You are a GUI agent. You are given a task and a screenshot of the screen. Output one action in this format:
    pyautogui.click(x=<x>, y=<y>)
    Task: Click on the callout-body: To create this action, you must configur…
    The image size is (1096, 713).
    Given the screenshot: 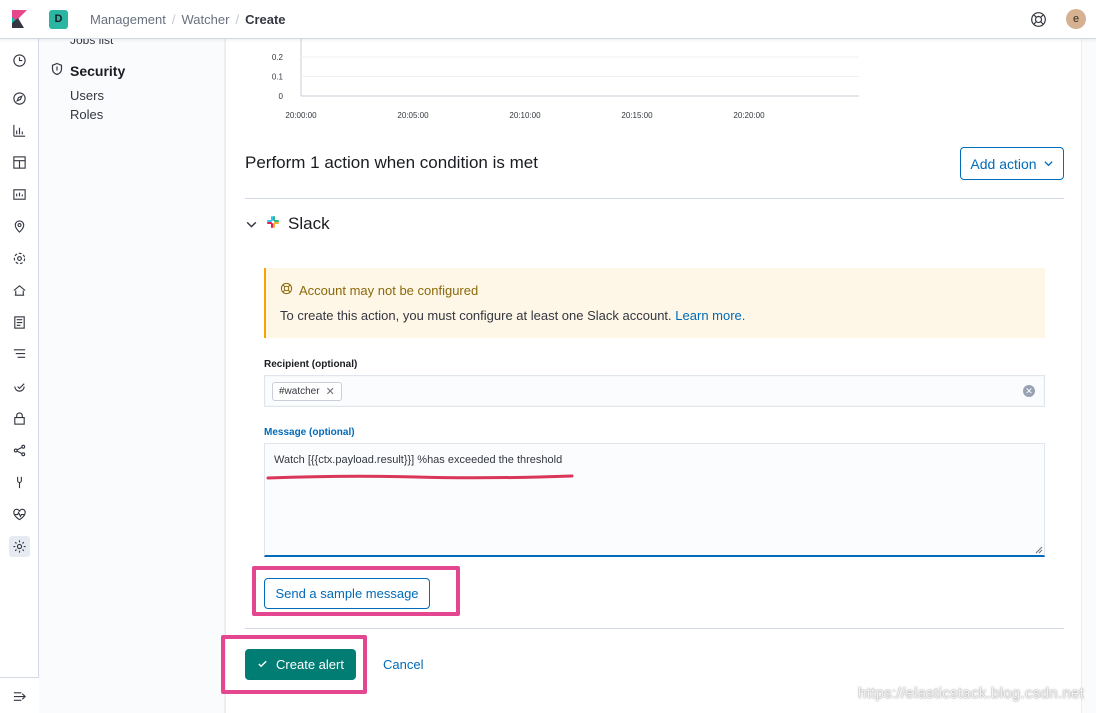 What is the action you would take?
    pyautogui.click(x=512, y=315)
    